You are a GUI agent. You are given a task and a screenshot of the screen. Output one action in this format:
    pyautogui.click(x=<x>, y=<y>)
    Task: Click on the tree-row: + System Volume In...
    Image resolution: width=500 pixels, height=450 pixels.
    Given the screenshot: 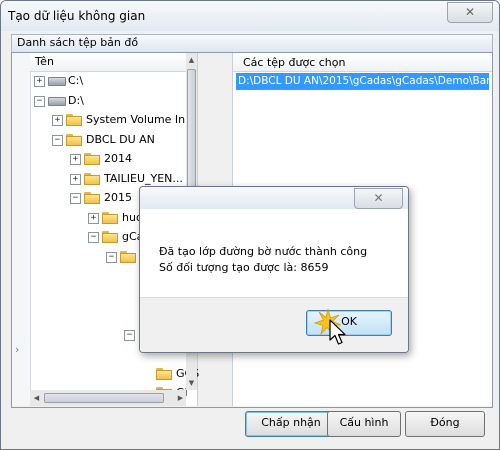 What is the action you would take?
    pyautogui.click(x=127, y=120)
    